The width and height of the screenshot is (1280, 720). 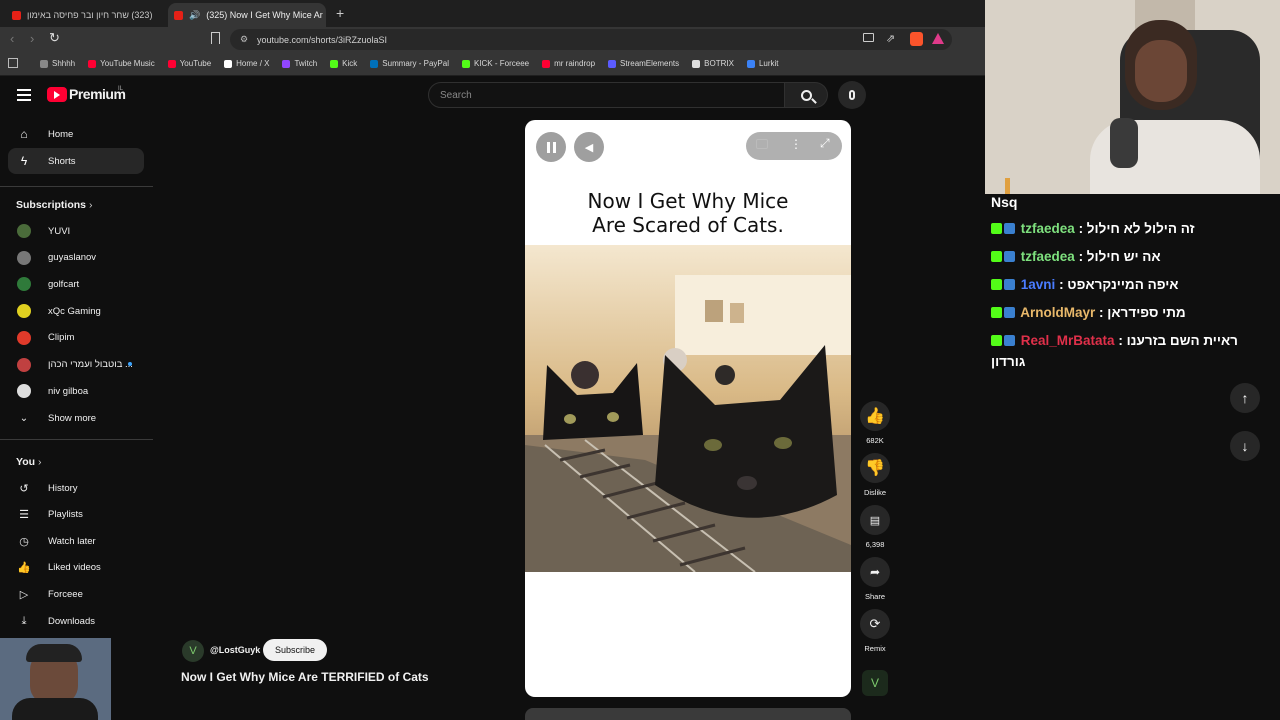 What do you see at coordinates (875, 579) in the screenshot?
I see `share-action: ➦ Share` at bounding box center [875, 579].